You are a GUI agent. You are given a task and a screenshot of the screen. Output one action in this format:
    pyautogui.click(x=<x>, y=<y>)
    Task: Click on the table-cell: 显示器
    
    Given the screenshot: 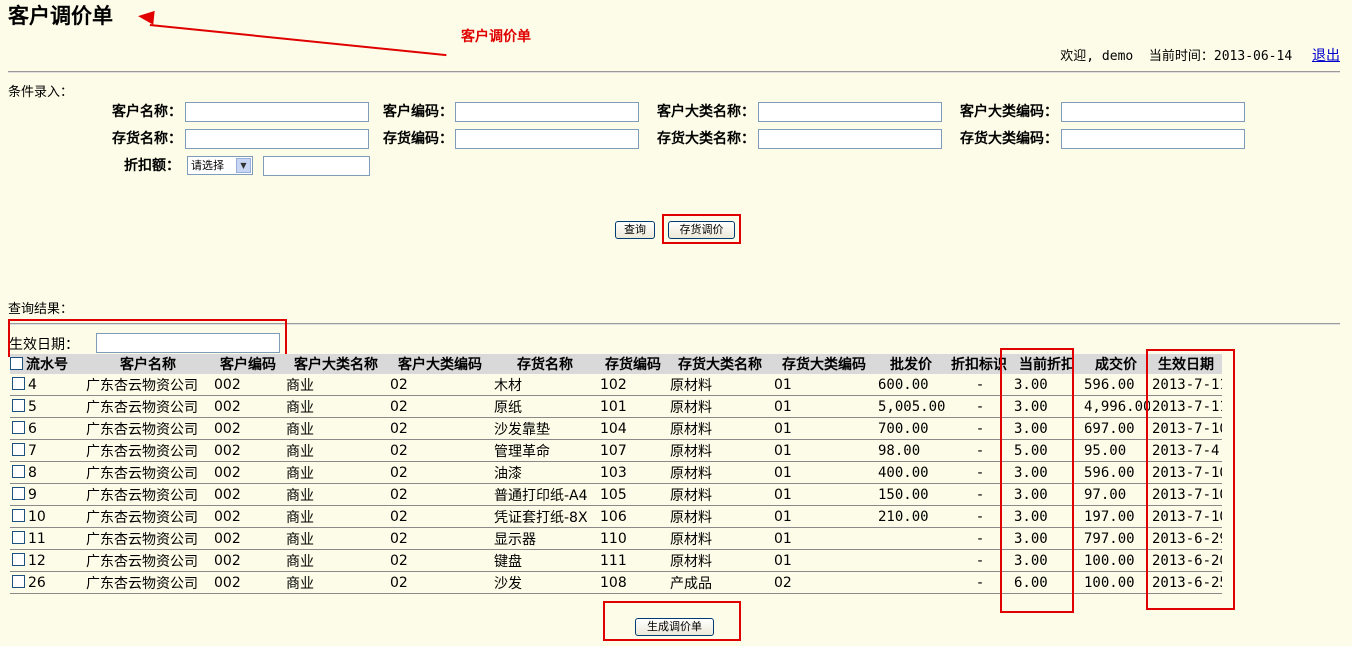 What is the action you would take?
    pyautogui.click(x=545, y=538)
    